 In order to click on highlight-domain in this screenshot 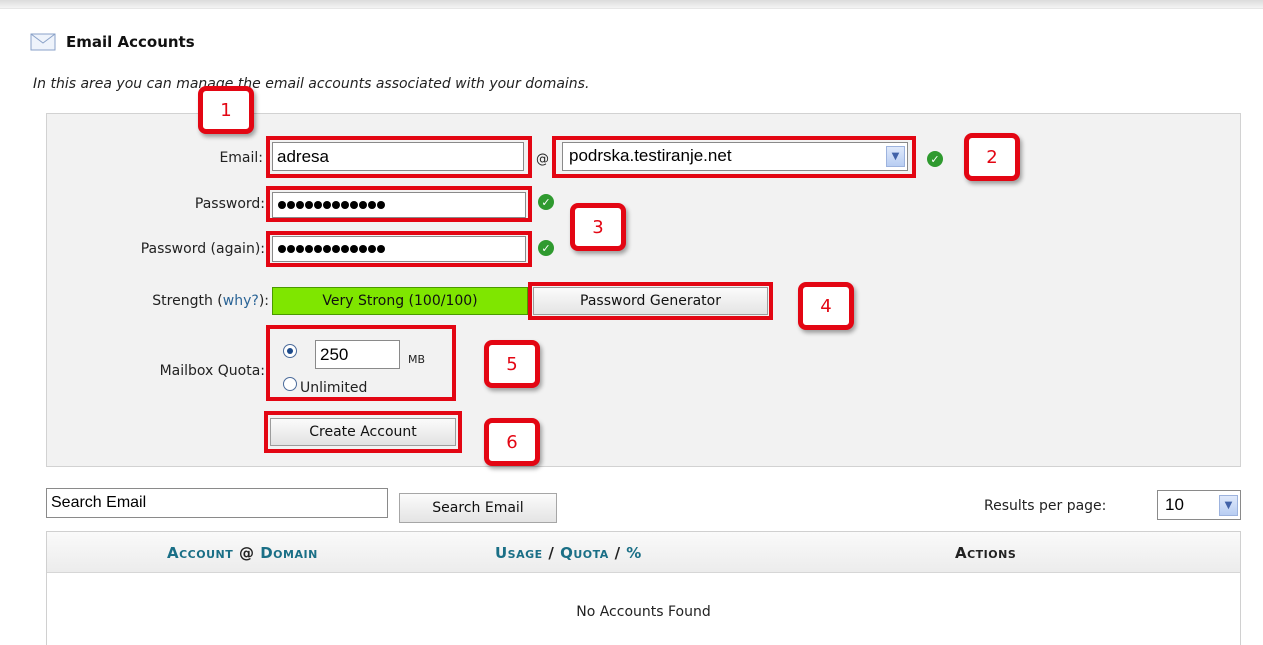, I will do `click(734, 157)`.